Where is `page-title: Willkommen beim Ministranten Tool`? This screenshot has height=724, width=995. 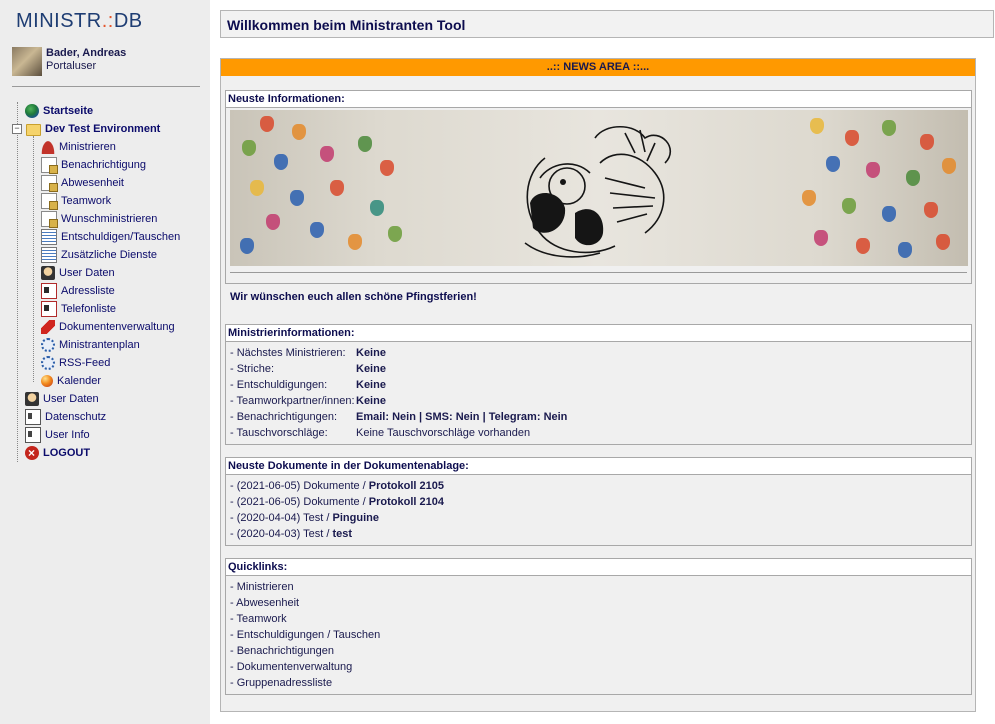
page-title: Willkommen beim Ministranten Tool is located at coordinates (607, 24).